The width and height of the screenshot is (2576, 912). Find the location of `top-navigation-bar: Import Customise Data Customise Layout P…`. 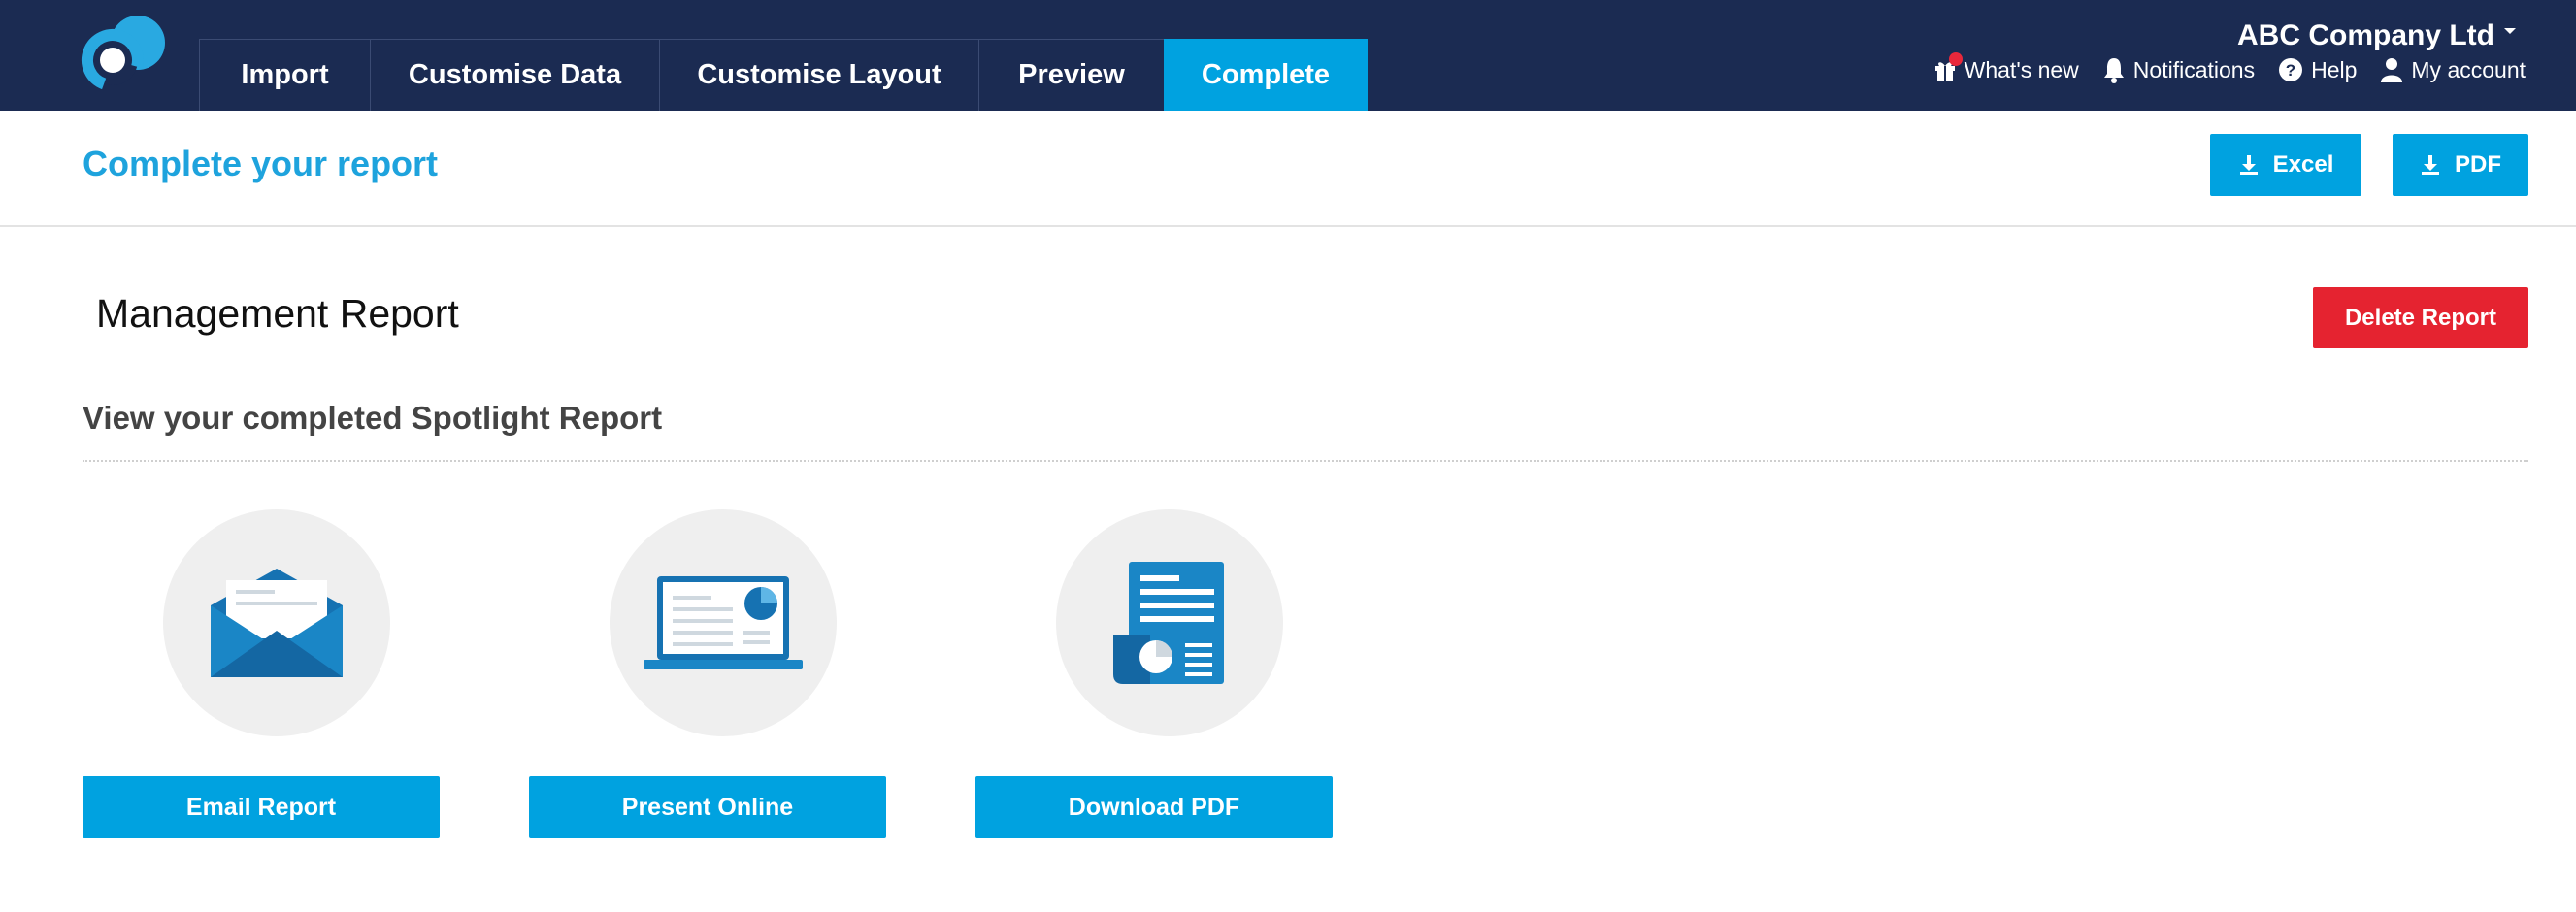

top-navigation-bar: Import Customise Data Customise Layout P… is located at coordinates (1288, 55).